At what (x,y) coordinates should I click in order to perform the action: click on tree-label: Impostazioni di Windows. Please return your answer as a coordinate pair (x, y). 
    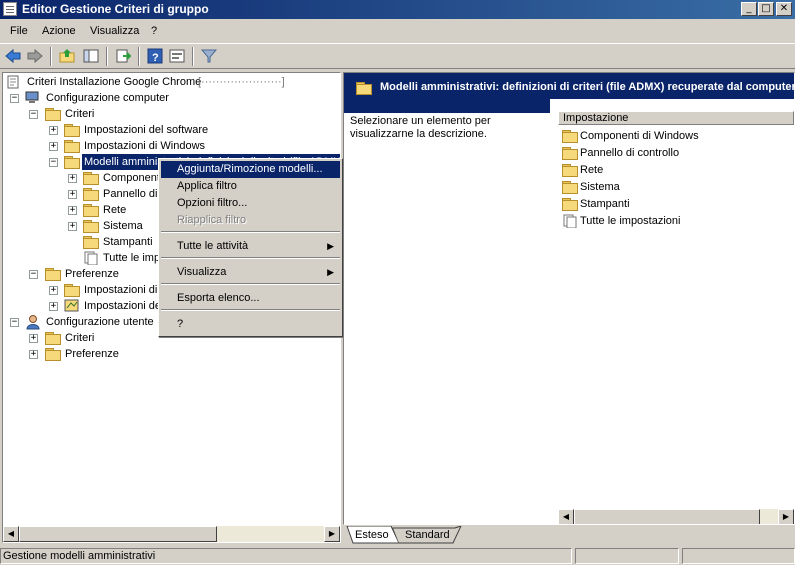
    Looking at the image, I should click on (145, 146).